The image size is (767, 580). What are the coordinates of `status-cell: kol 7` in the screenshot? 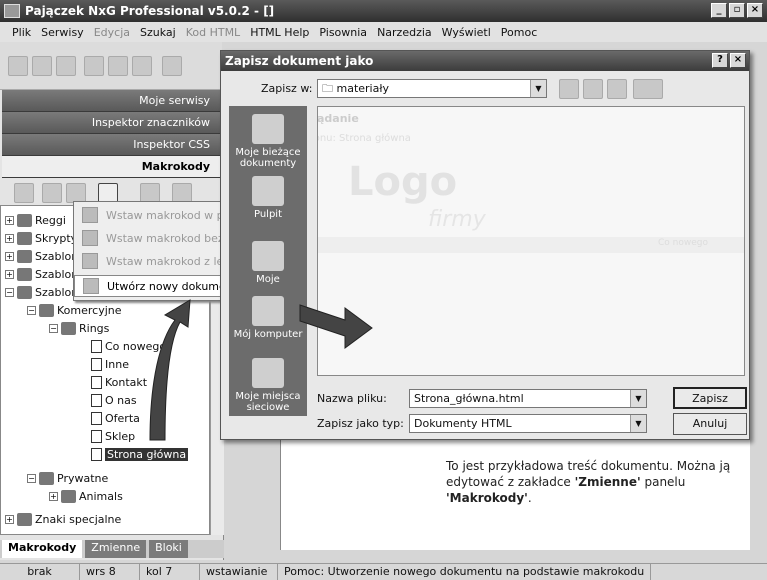 It's located at (170, 572).